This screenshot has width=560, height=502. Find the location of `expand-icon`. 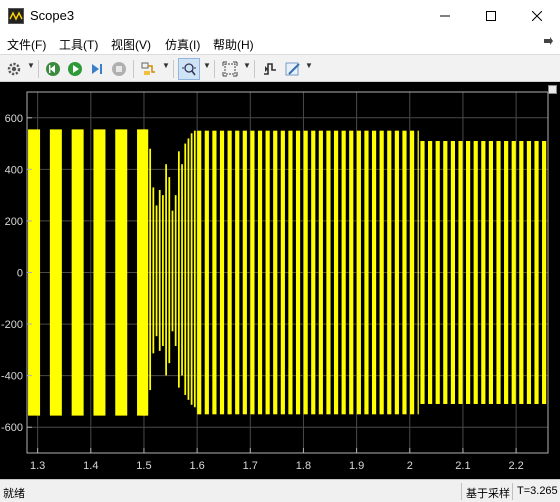

expand-icon is located at coordinates (552, 89).